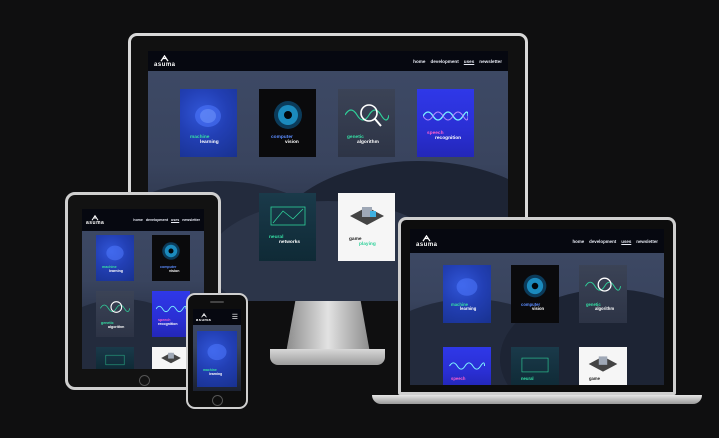 This screenshot has width=719, height=438. I want to click on monitor-neck, so click(328, 325).